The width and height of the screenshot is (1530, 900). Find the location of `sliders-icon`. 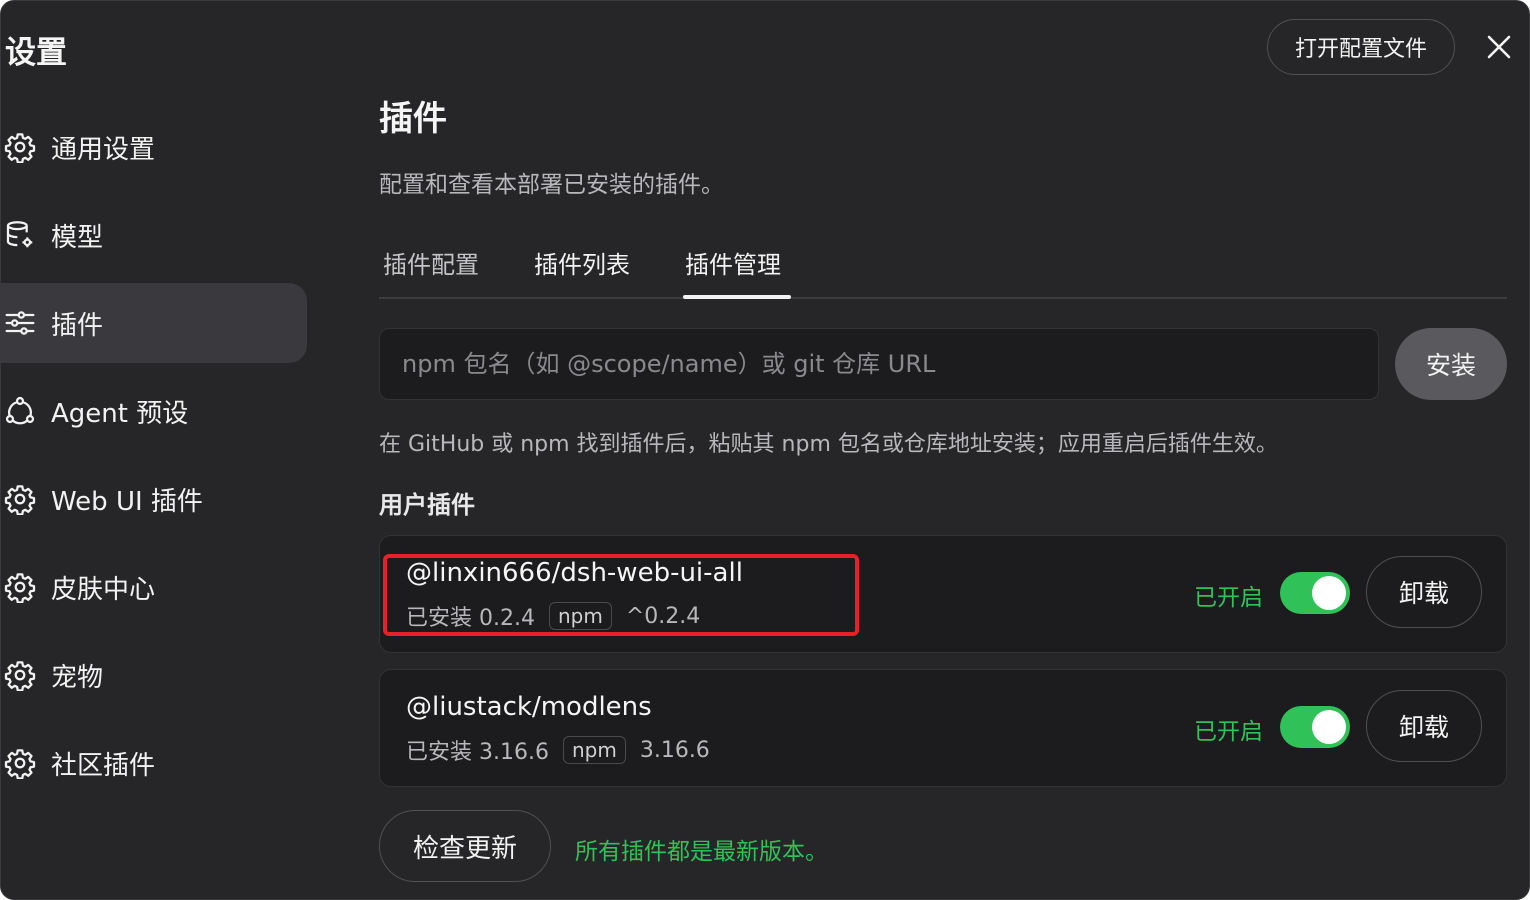

sliders-icon is located at coordinates (20, 323).